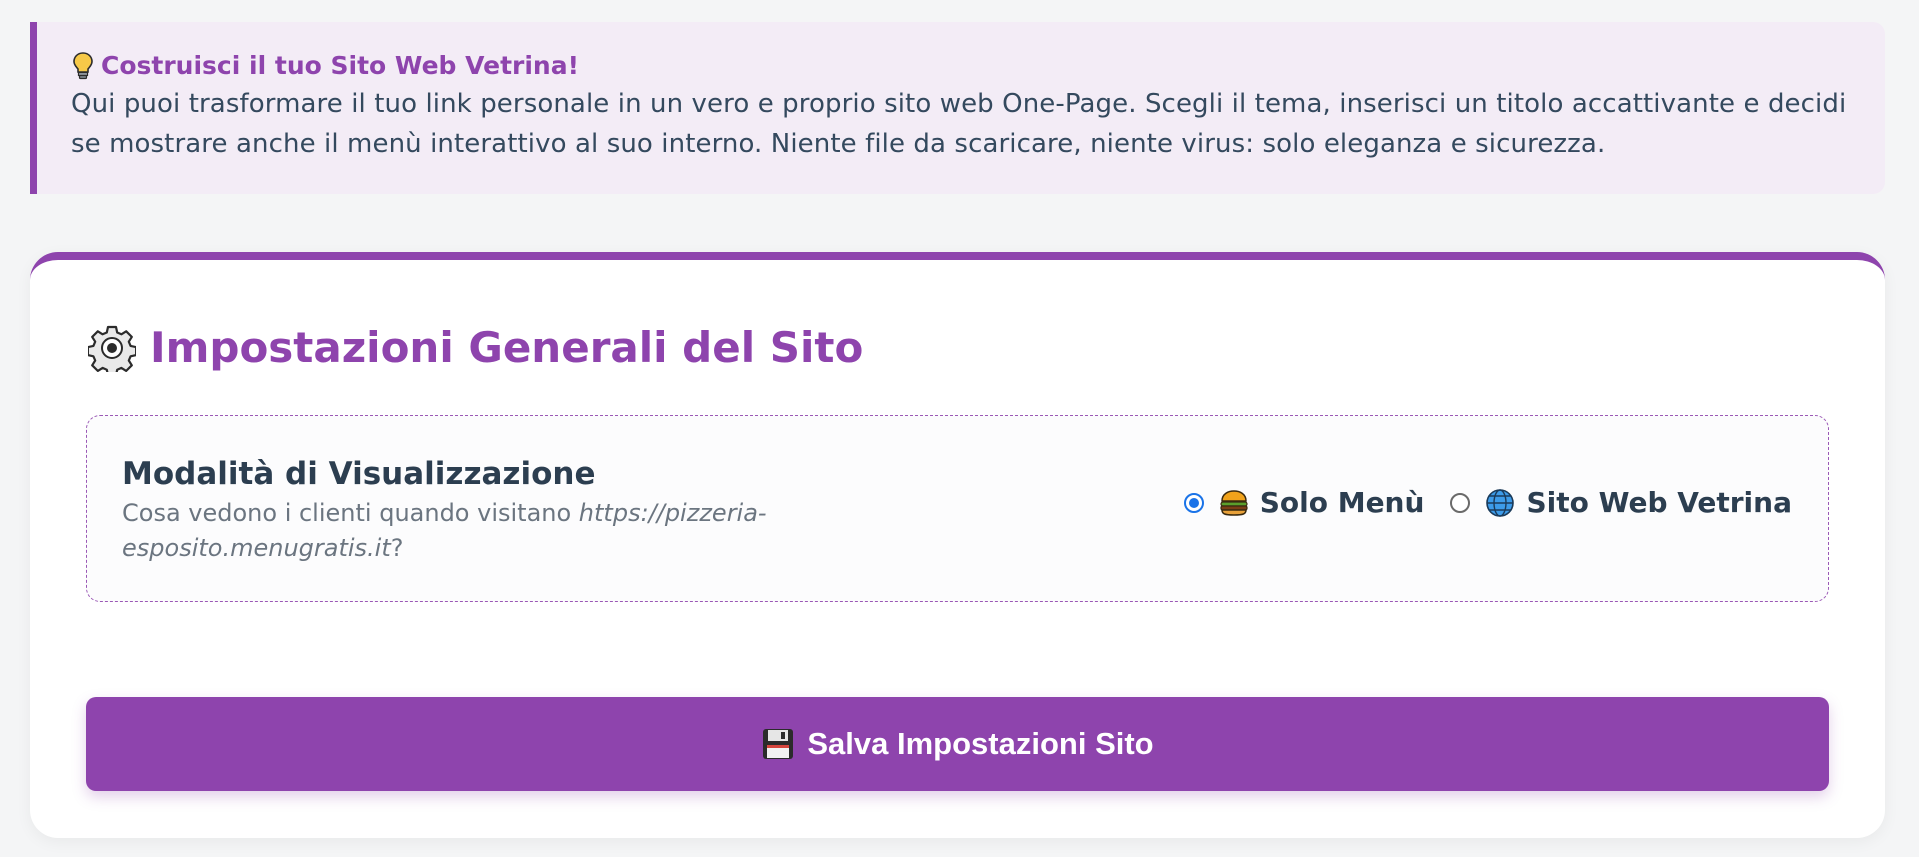 The height and width of the screenshot is (857, 1919). Describe the element at coordinates (359, 474) in the screenshot. I see `display-mode-title: Modalità di Visualizzazione` at that location.